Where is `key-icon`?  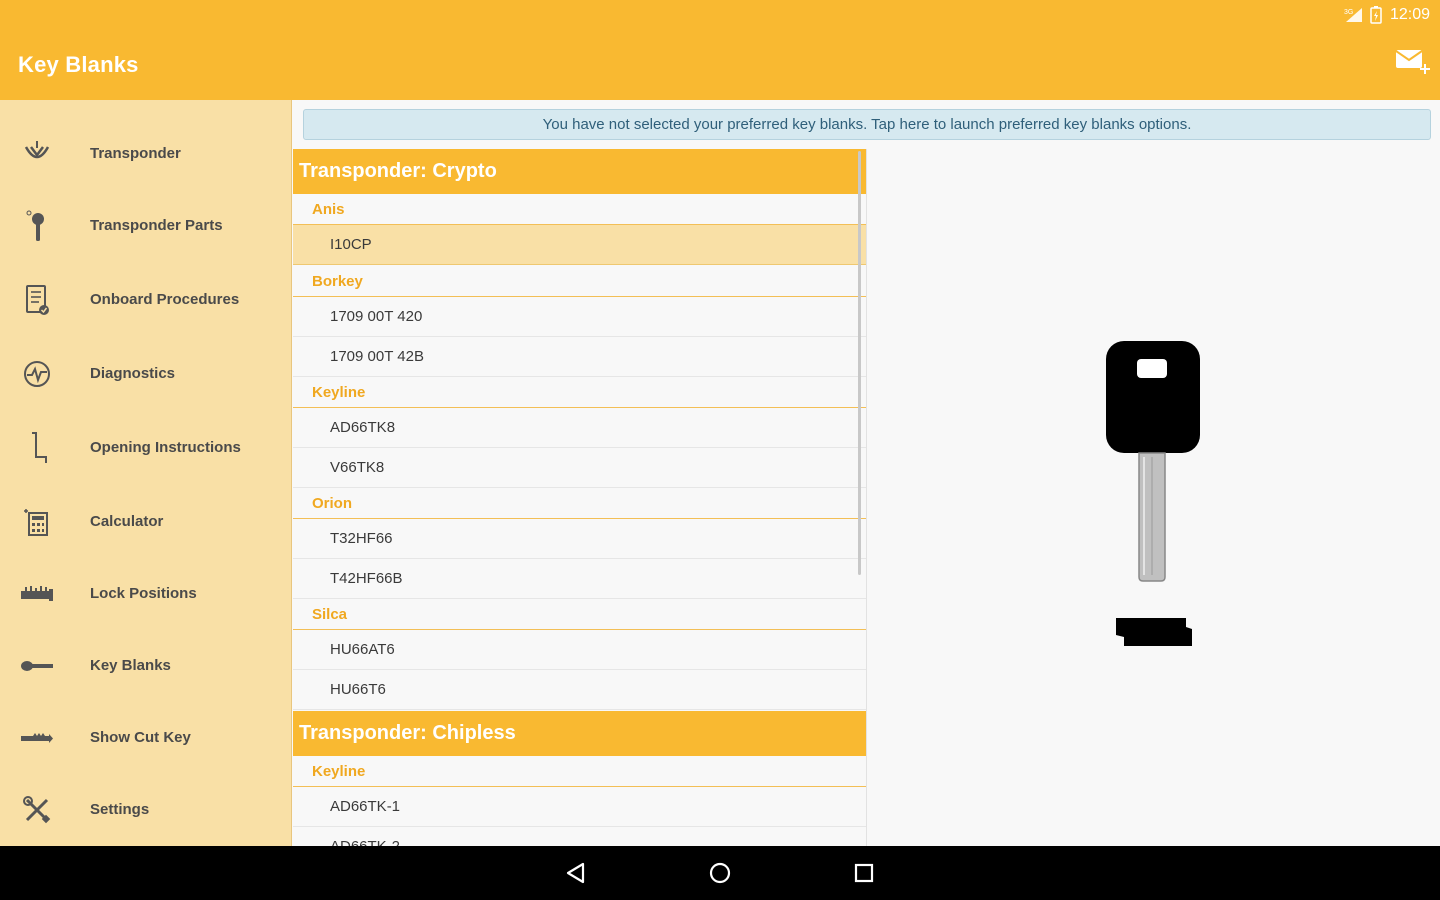
key-icon is located at coordinates (37, 666).